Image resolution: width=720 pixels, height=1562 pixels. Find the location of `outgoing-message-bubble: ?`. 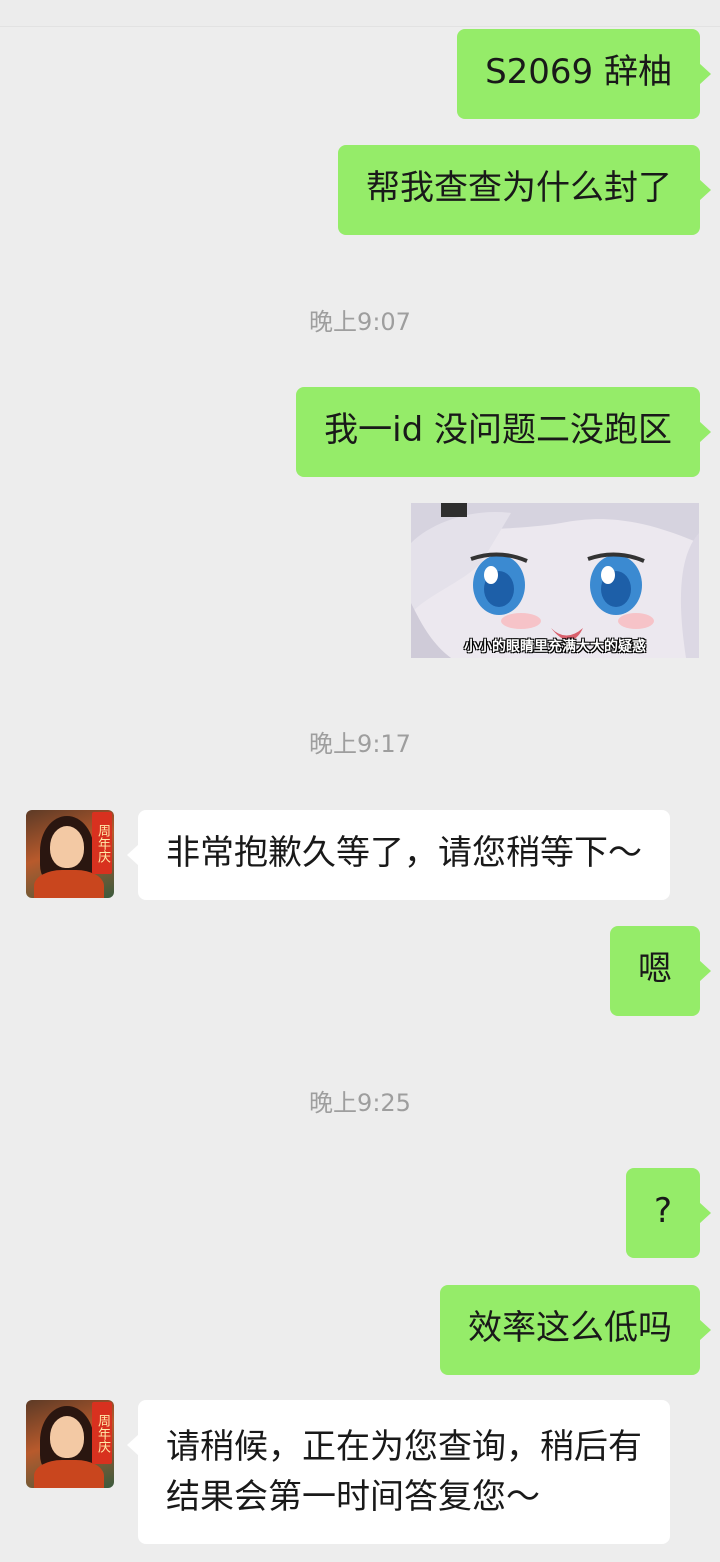

outgoing-message-bubble: ? is located at coordinates (668, 1213).